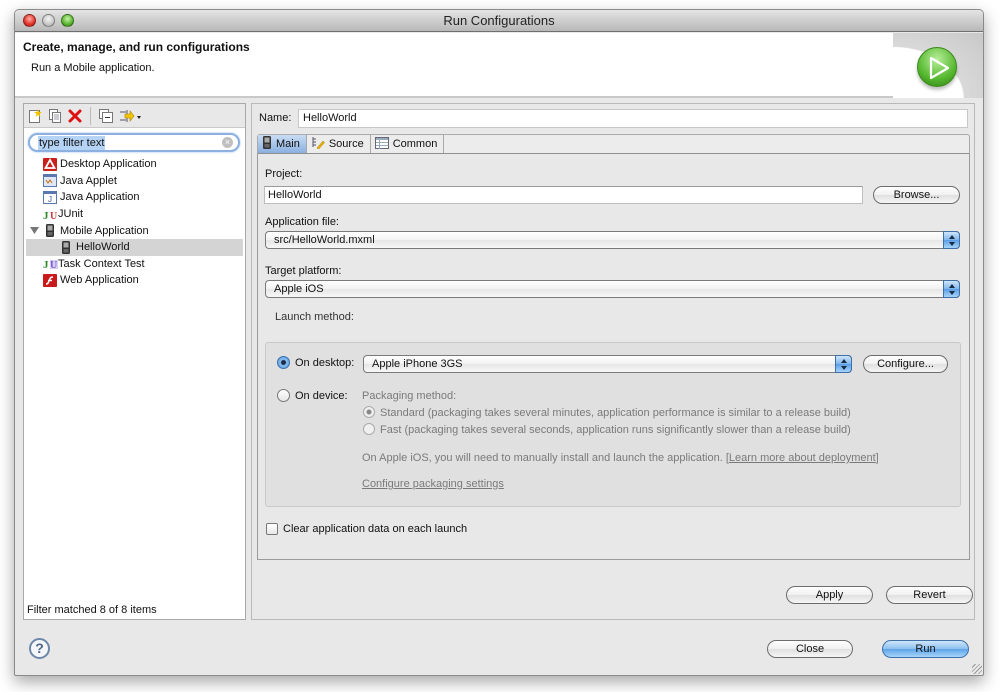 This screenshot has width=1000, height=692. What do you see at coordinates (72, 143) in the screenshot?
I see `filter-input: type filter text` at bounding box center [72, 143].